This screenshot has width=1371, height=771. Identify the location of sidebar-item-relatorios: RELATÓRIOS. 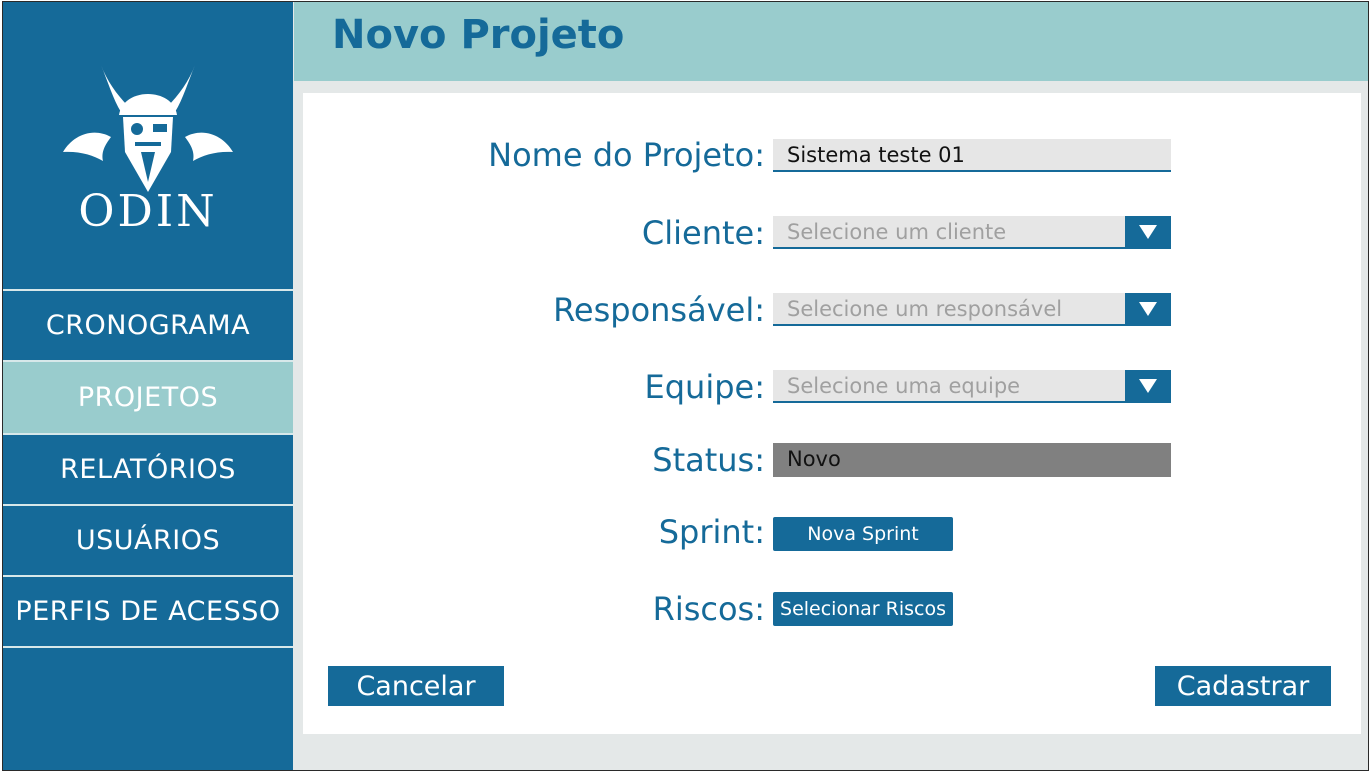
(148, 470).